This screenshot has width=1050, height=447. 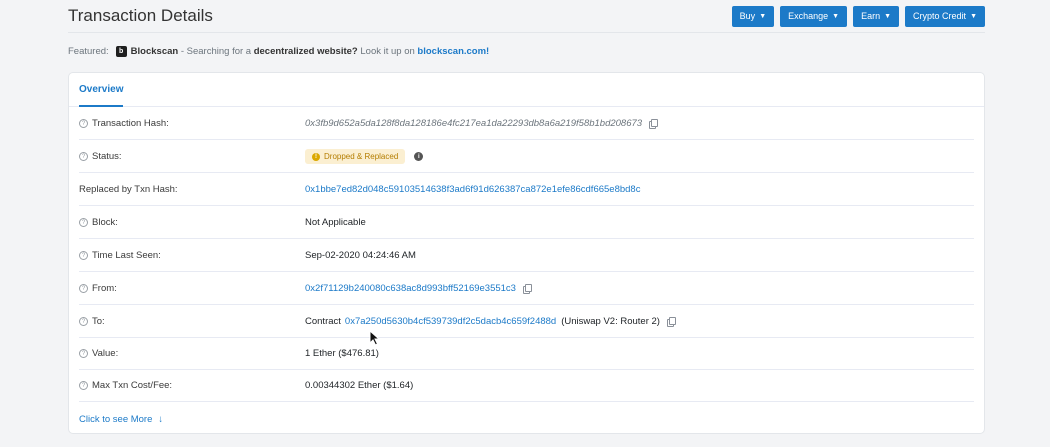 What do you see at coordinates (104, 288) in the screenshot?
I see `row-label: From:` at bounding box center [104, 288].